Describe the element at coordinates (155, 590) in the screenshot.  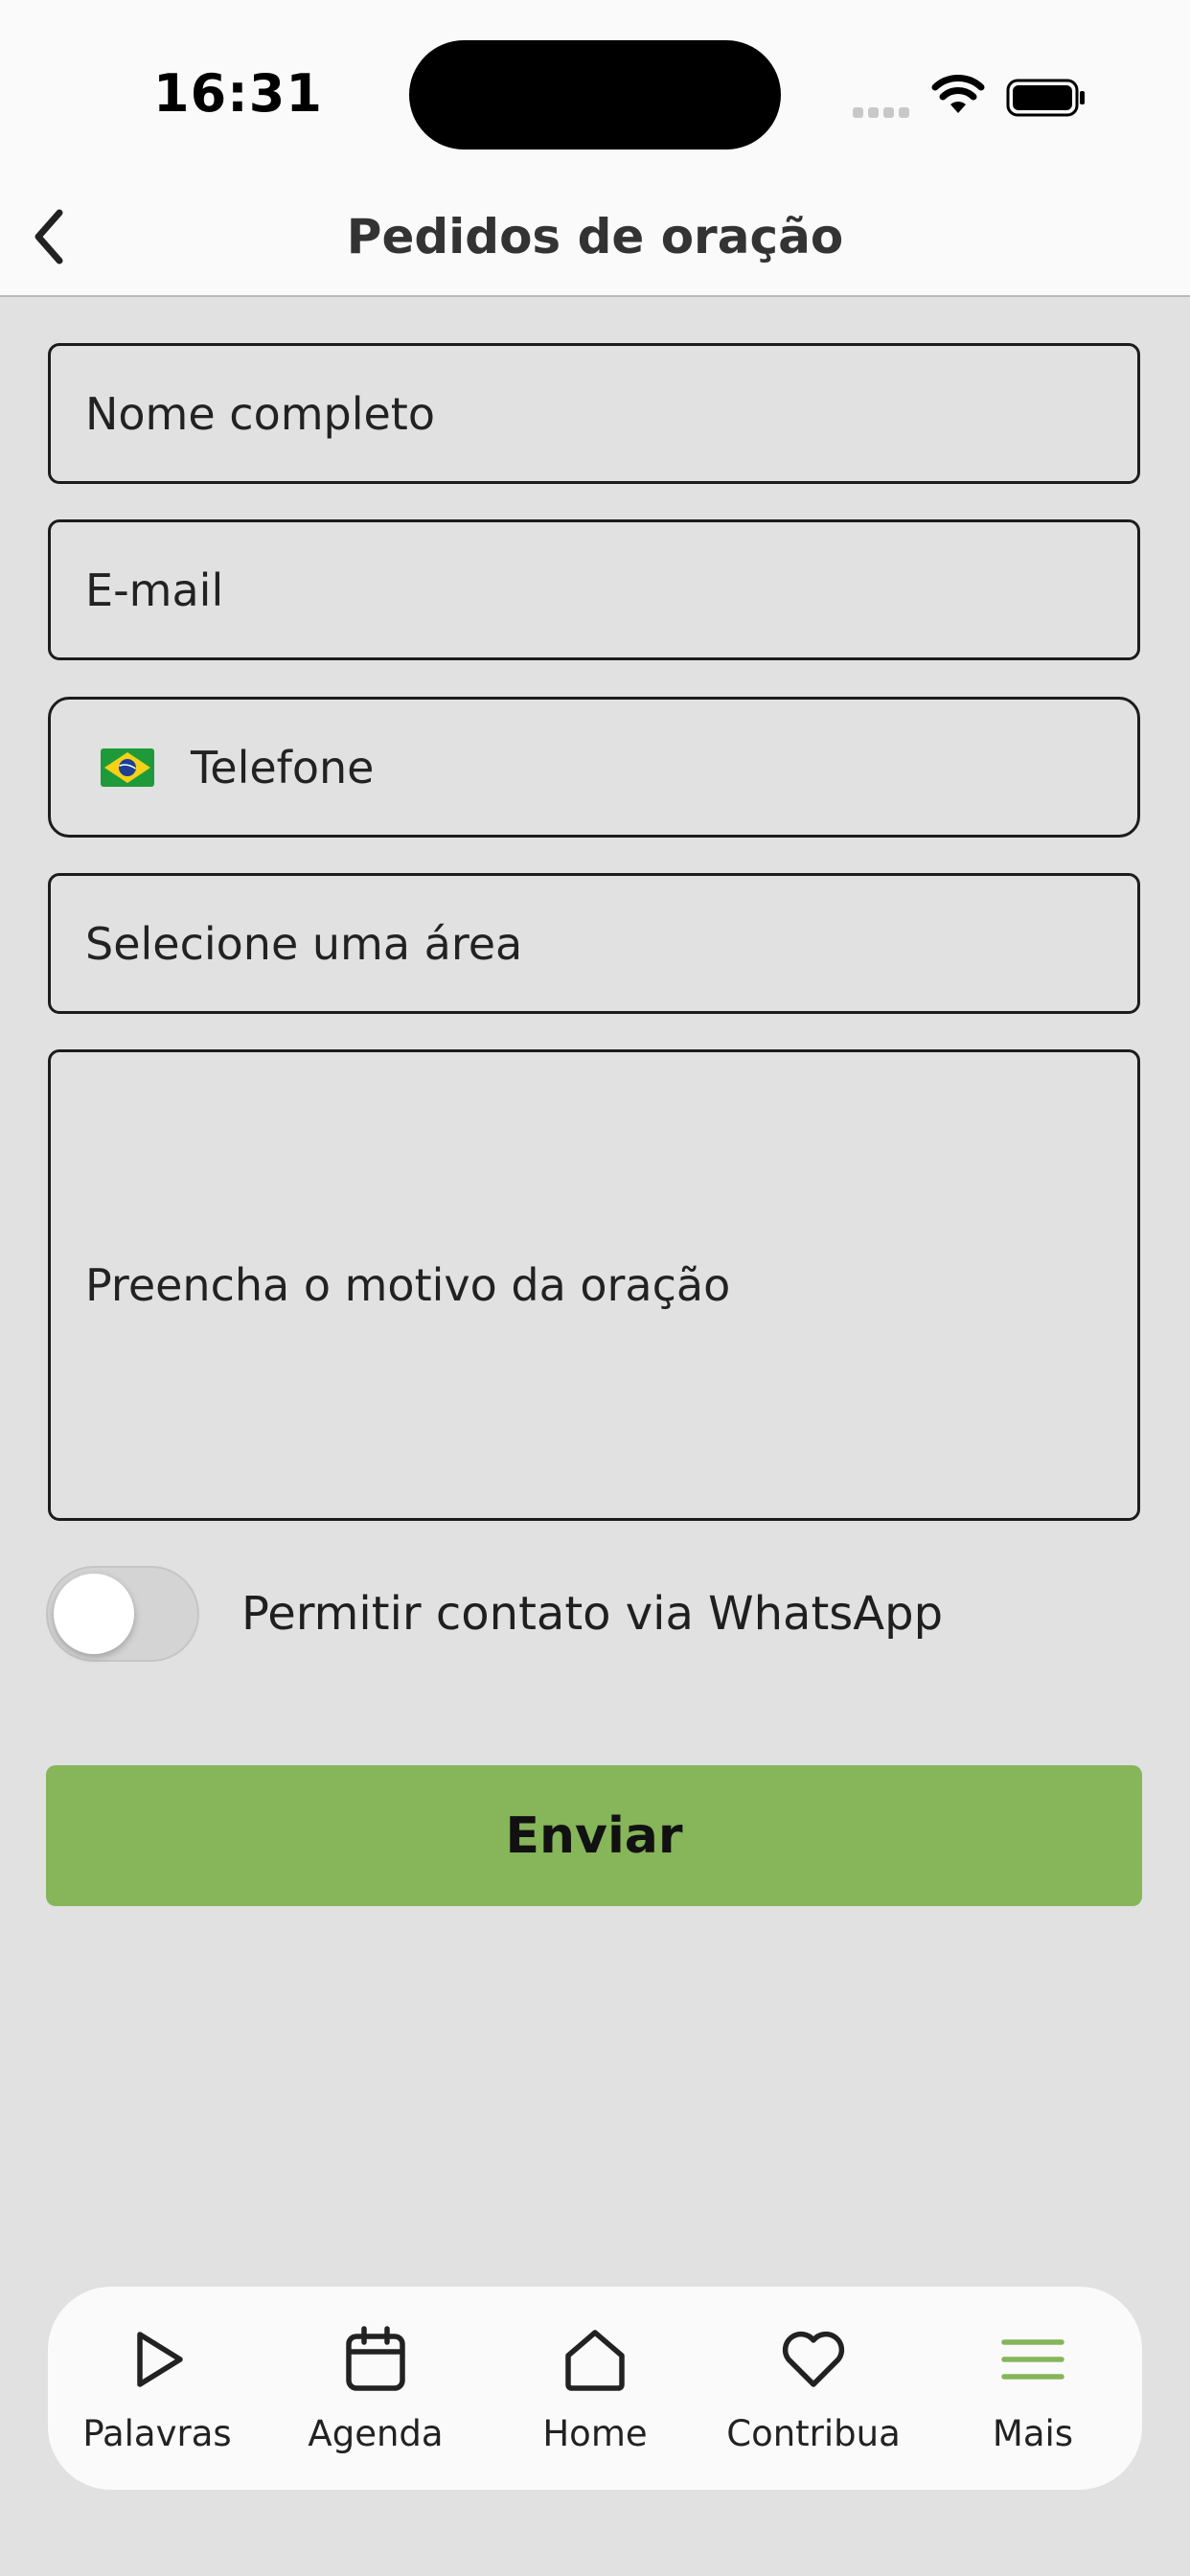
I see `email-placeholder: E-mail` at that location.